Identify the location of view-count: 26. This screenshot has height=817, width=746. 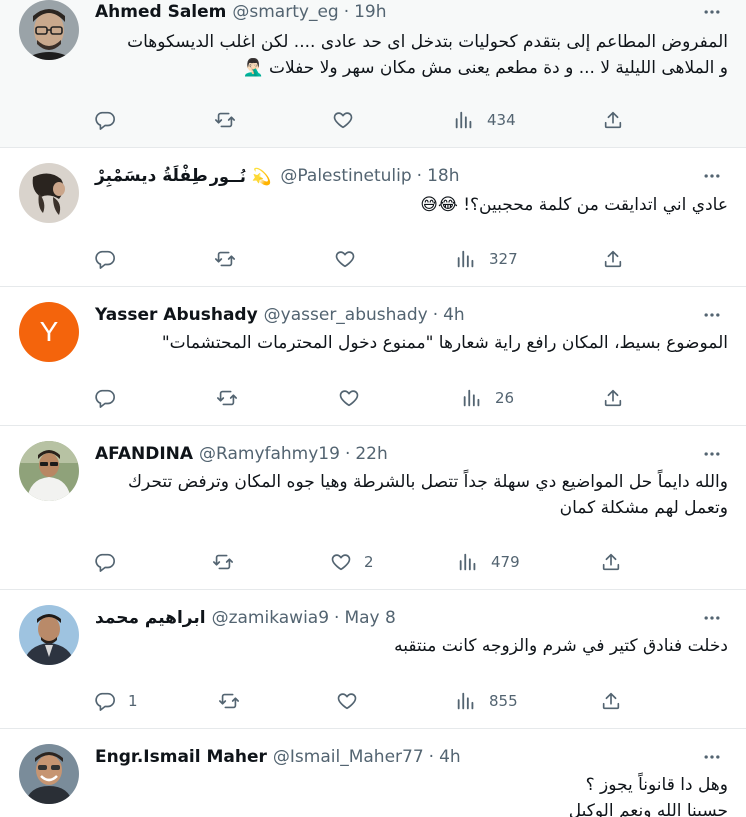
(505, 398).